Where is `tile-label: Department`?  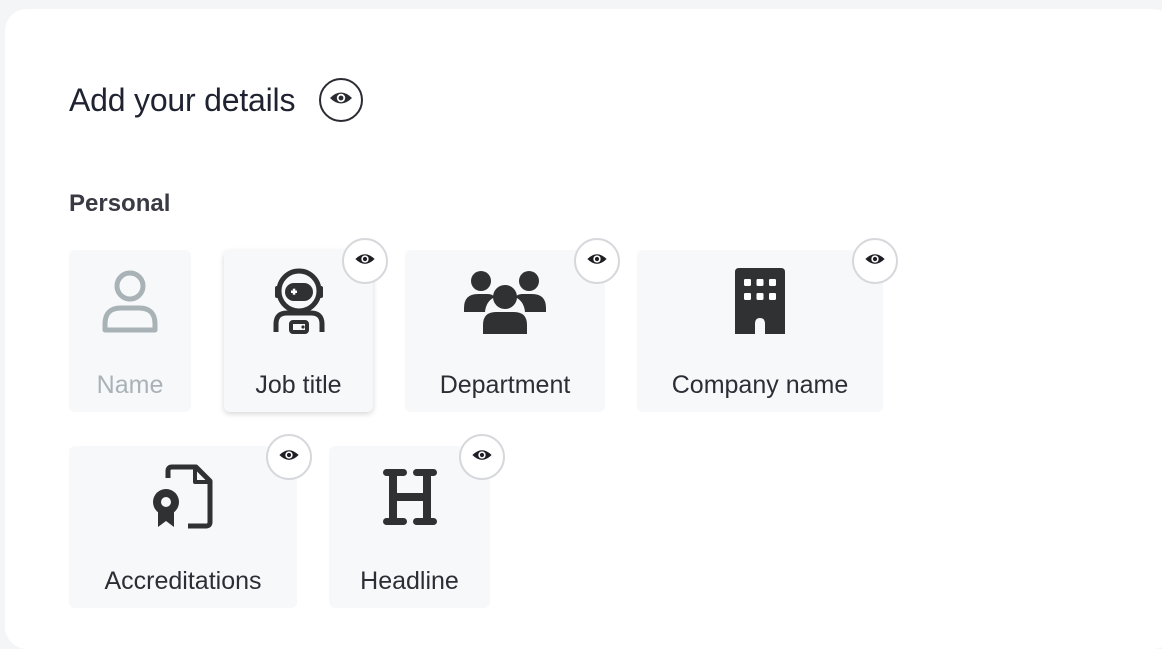 tile-label: Department is located at coordinates (505, 385).